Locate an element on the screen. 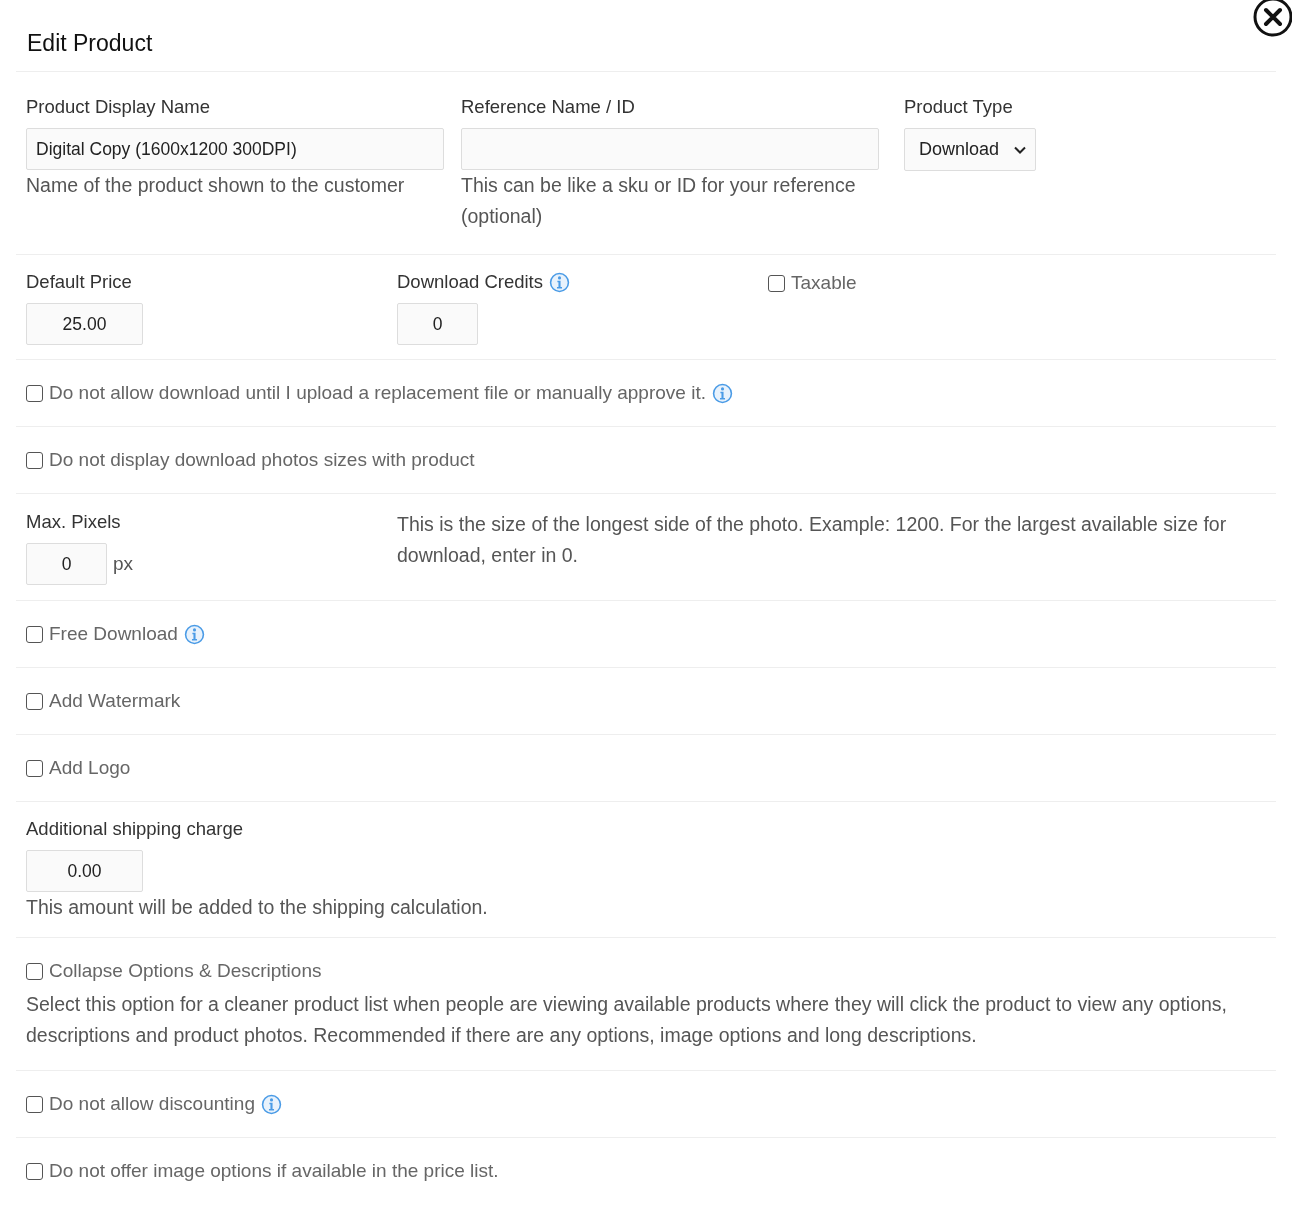 Image resolution: width=1292 pixels, height=1230 pixels. help-text: This is the size of the longest side of the photo. Example: 1200. For the largest available size for download, enter in 0. is located at coordinates (812, 540).